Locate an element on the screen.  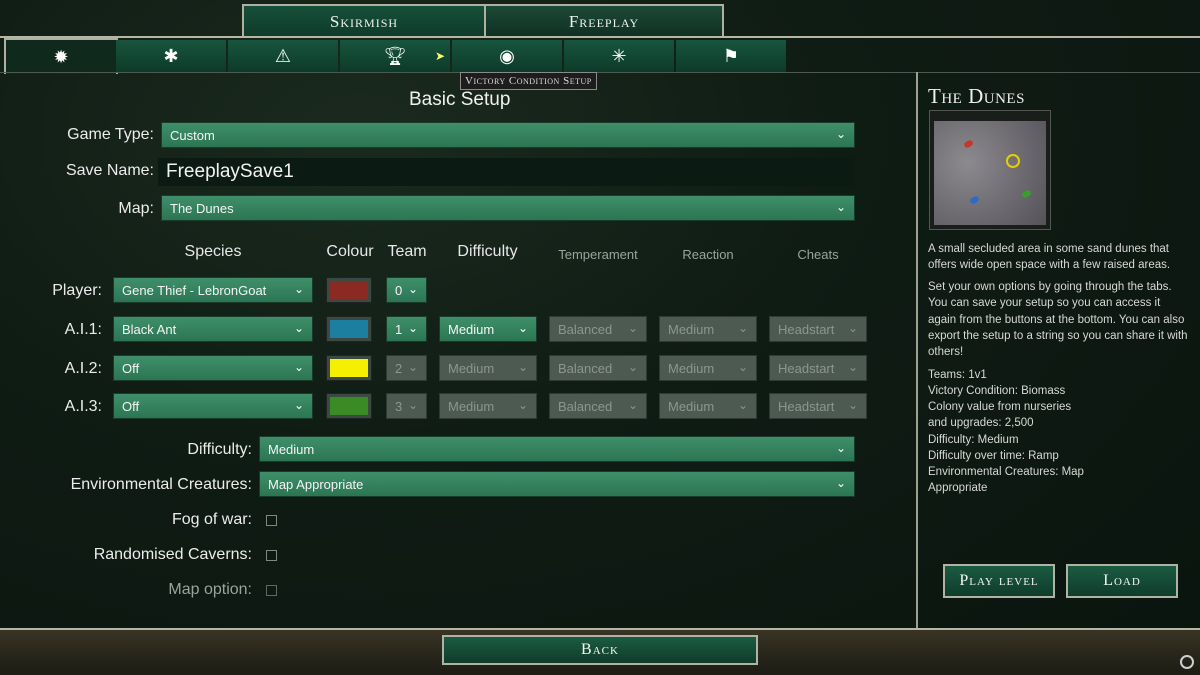
tab-creatures: ✳ is located at coordinates (619, 56).